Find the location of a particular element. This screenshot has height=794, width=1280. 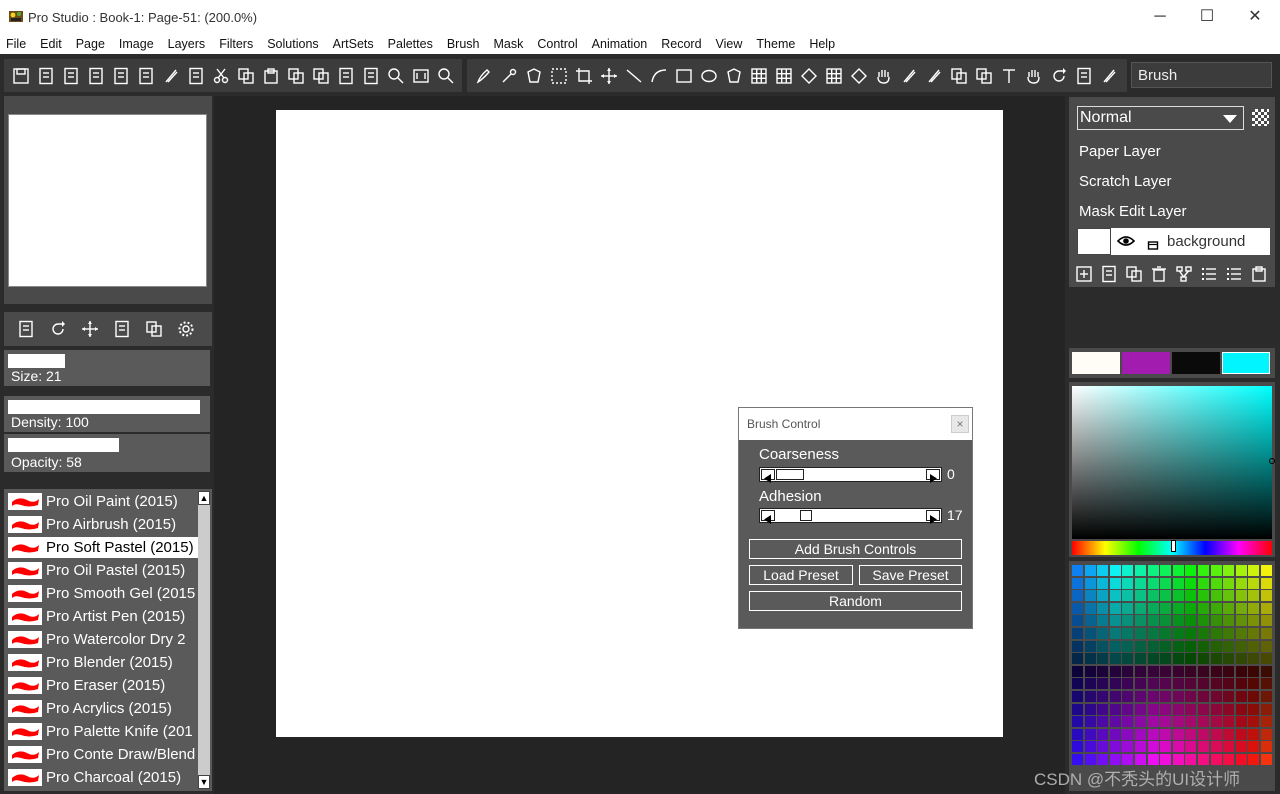

menu-layers: Layers is located at coordinates (187, 44).